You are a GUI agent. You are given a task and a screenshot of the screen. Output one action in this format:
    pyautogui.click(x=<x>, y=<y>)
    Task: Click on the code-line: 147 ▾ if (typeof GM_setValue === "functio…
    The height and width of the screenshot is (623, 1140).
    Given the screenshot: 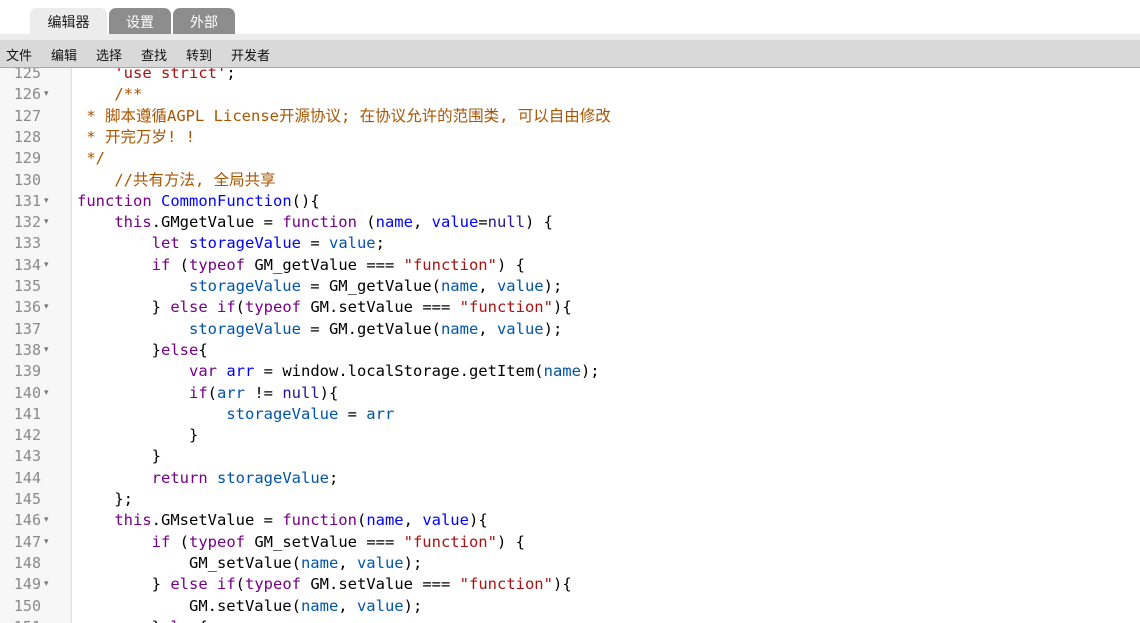 What is the action you would take?
    pyautogui.click(x=570, y=542)
    